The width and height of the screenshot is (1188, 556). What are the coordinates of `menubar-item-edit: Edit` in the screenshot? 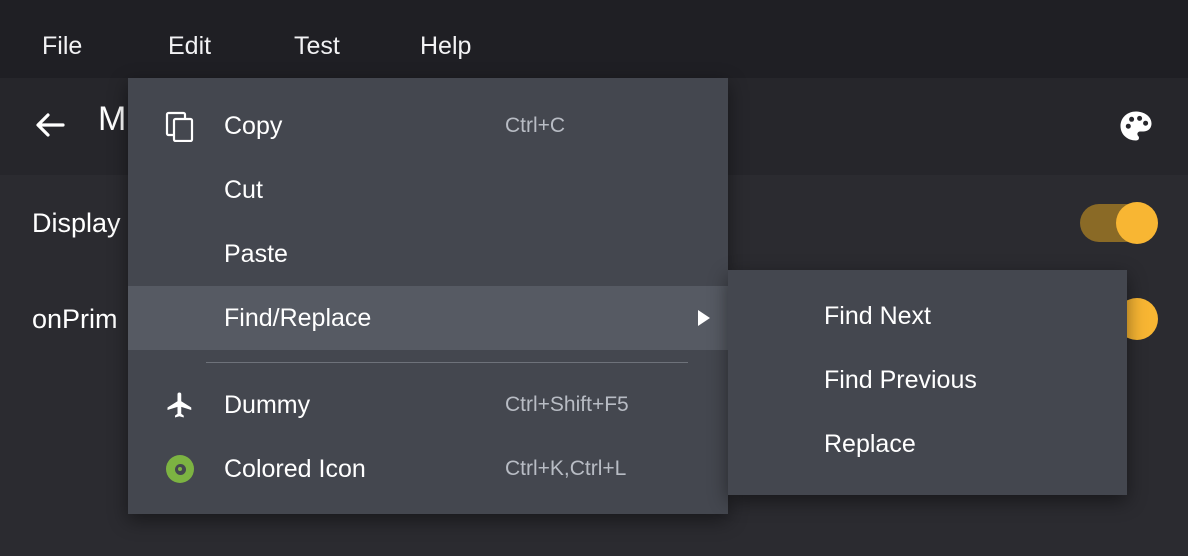 It's located at (189, 46).